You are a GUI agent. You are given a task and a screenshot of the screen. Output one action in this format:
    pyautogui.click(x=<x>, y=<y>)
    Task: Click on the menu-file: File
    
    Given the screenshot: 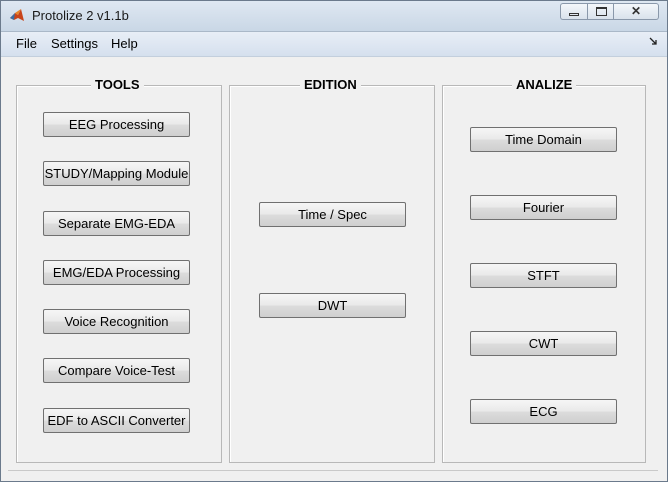 What is the action you would take?
    pyautogui.click(x=26, y=43)
    